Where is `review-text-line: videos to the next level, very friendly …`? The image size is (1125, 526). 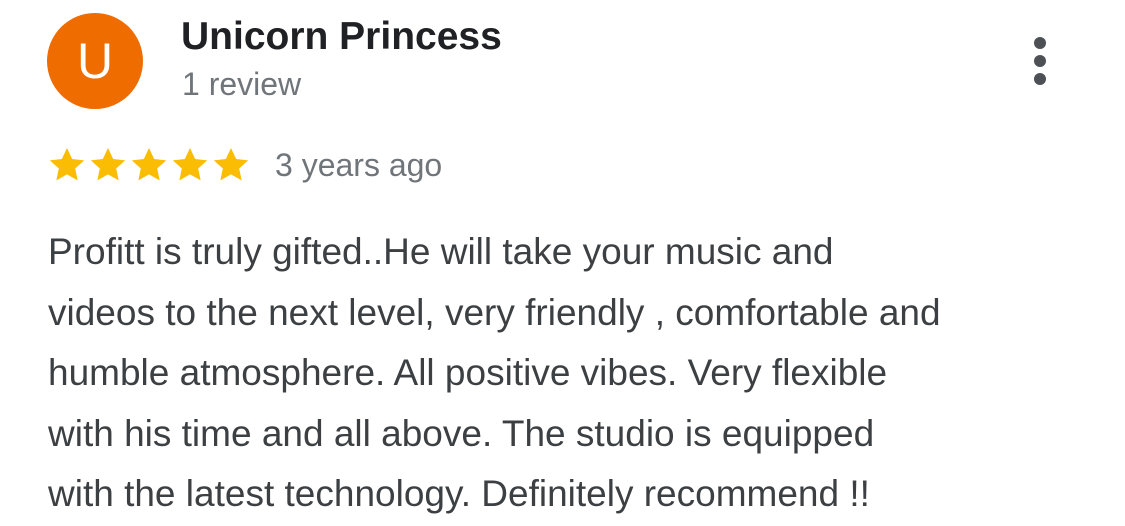
review-text-line: videos to the next level, very friendly … is located at coordinates (494, 312).